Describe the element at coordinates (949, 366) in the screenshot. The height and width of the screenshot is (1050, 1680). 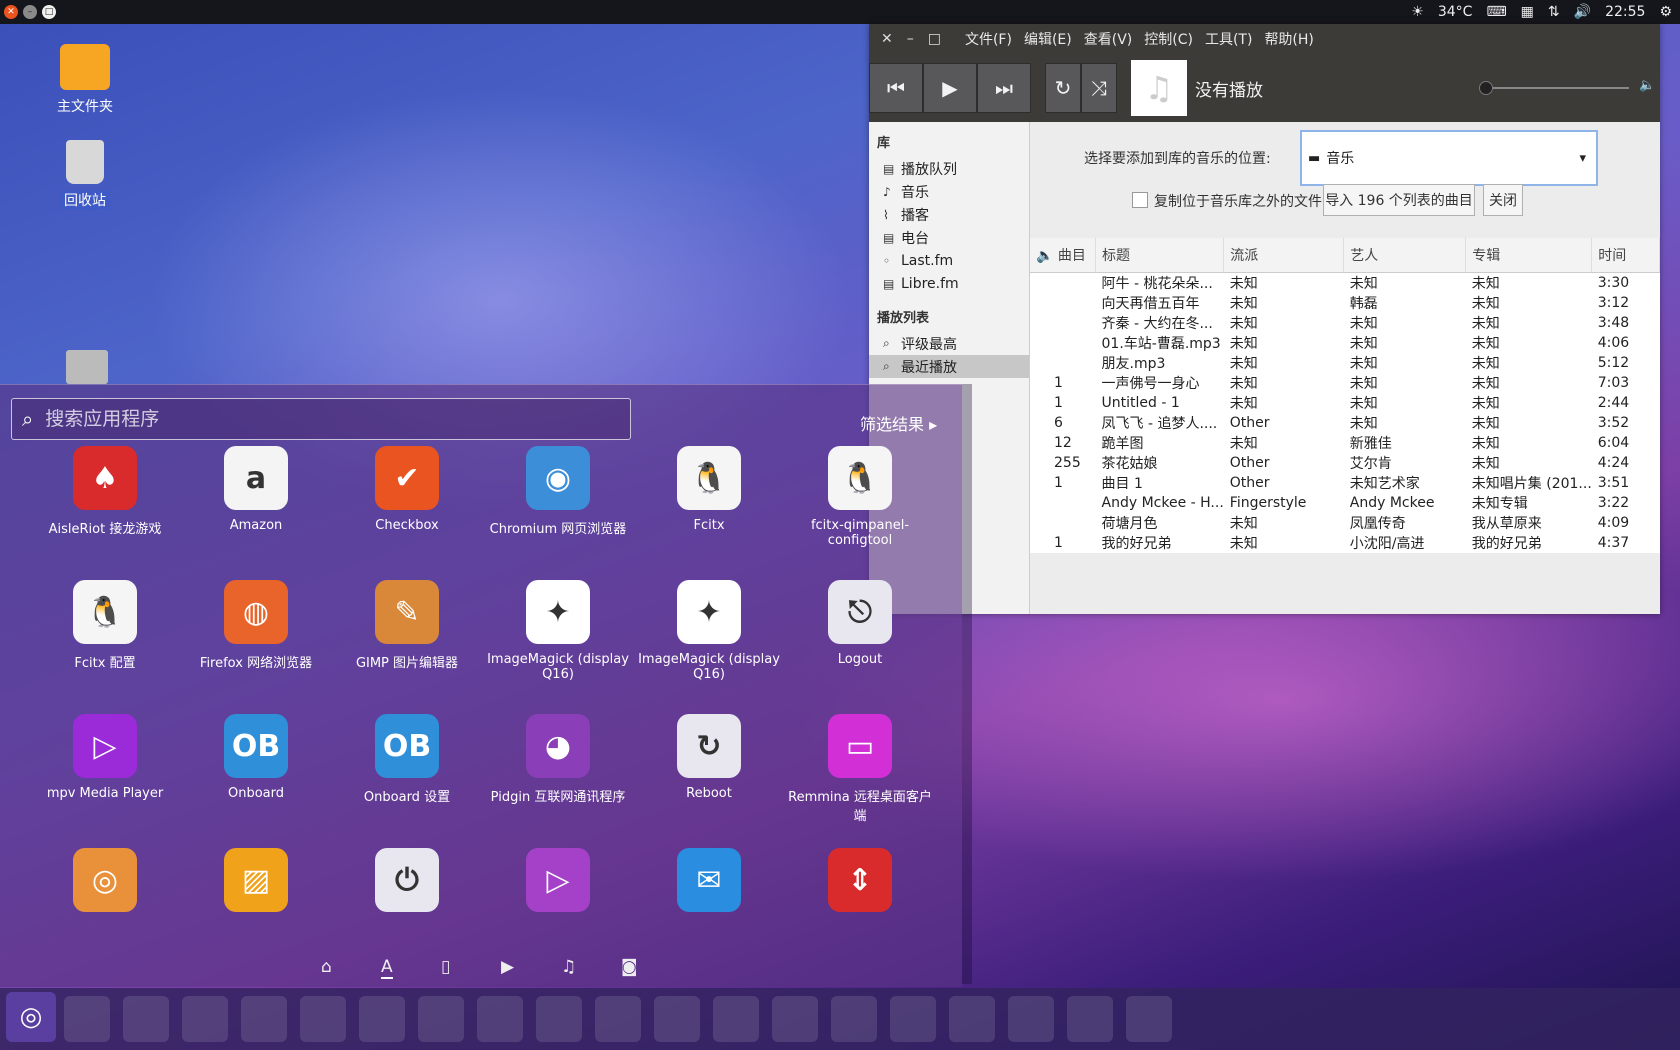
I see `sidebar-item-recent: ⌕ 最近播放` at that location.